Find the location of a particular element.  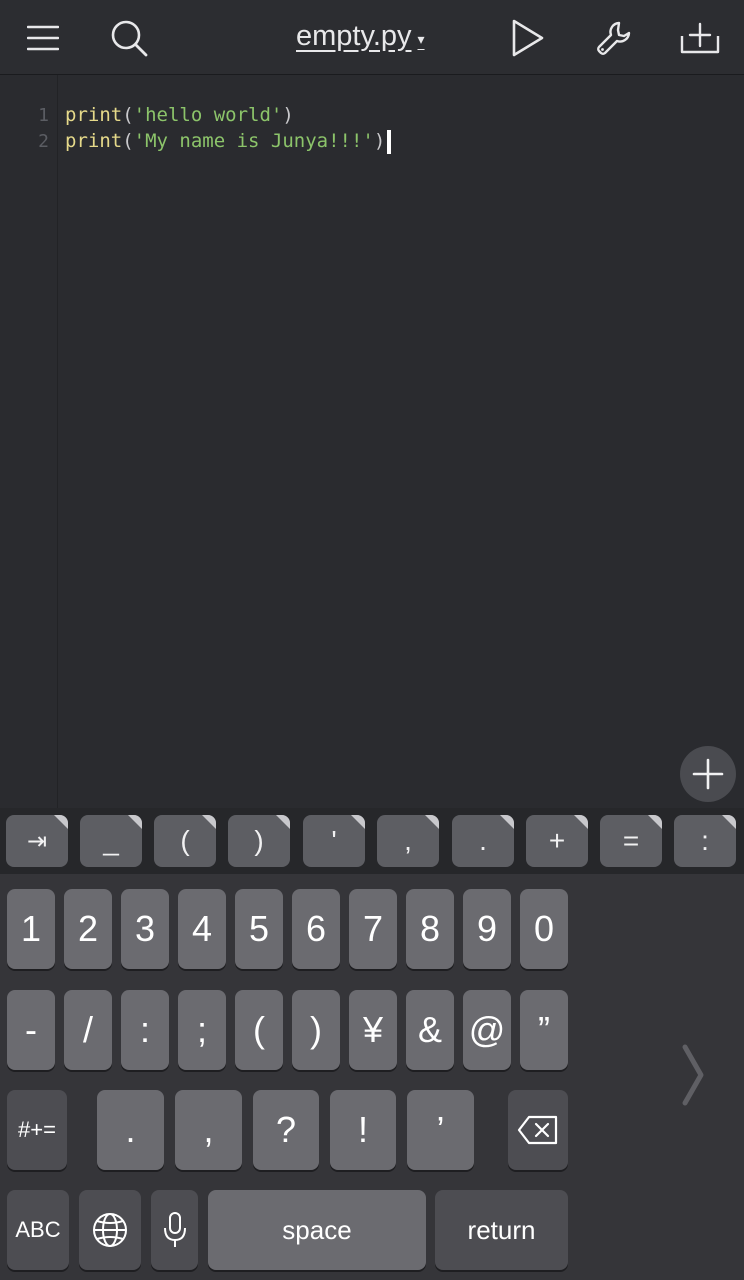

key-5: 5 is located at coordinates (259, 929).